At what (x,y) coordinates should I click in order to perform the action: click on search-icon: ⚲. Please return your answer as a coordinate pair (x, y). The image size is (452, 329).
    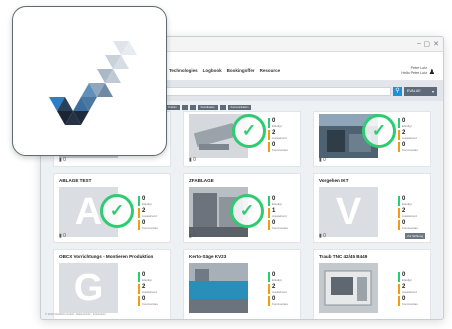
    Looking at the image, I should click on (397, 91).